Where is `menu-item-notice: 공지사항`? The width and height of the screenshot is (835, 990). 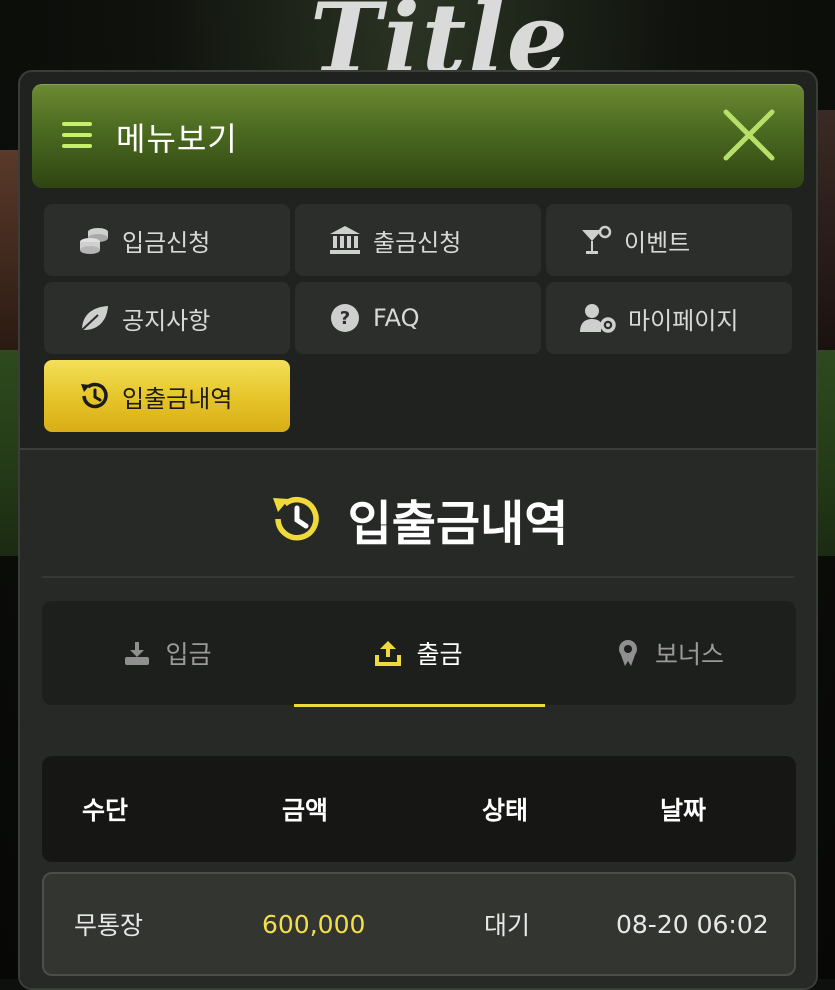
menu-item-notice: 공지사항 is located at coordinates (167, 318).